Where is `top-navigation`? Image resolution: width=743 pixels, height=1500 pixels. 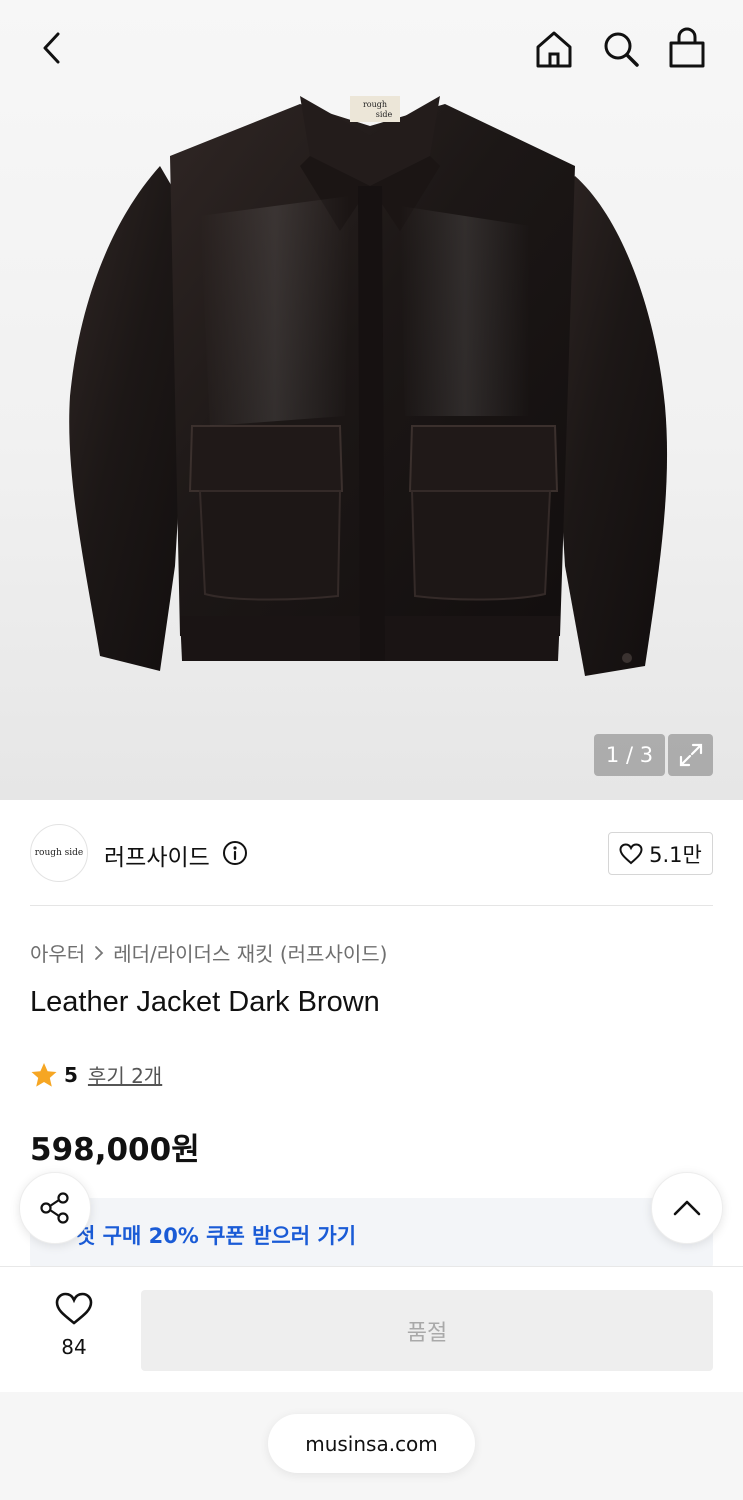 top-navigation is located at coordinates (371, 48).